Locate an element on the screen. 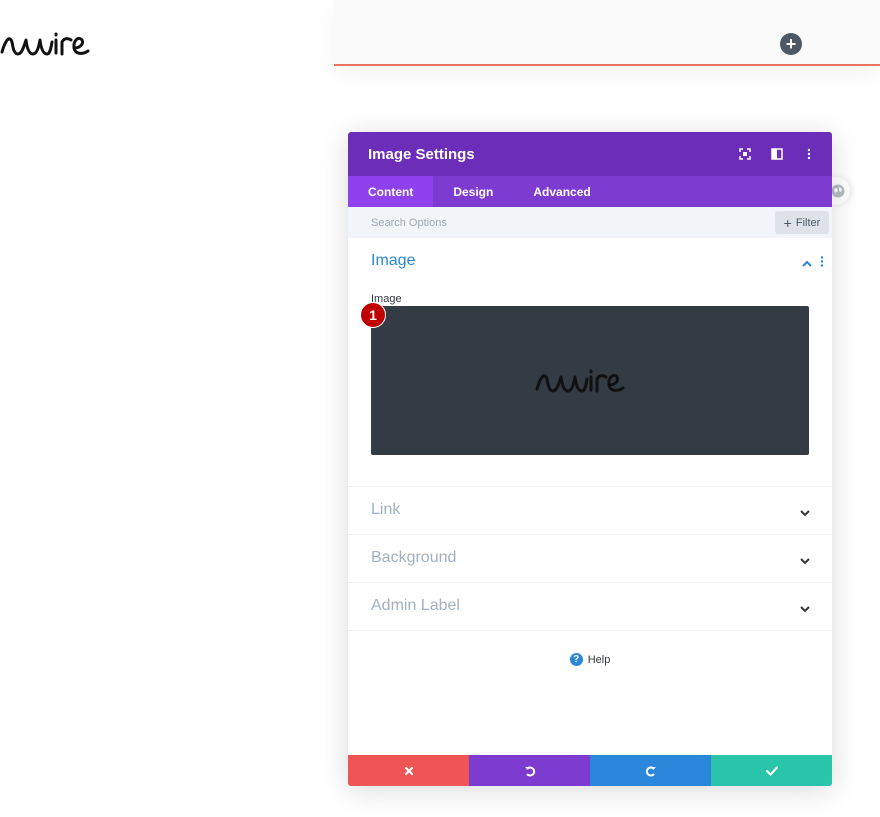 This screenshot has height=817, width=880. tab-advanced: Advanced is located at coordinates (561, 191).